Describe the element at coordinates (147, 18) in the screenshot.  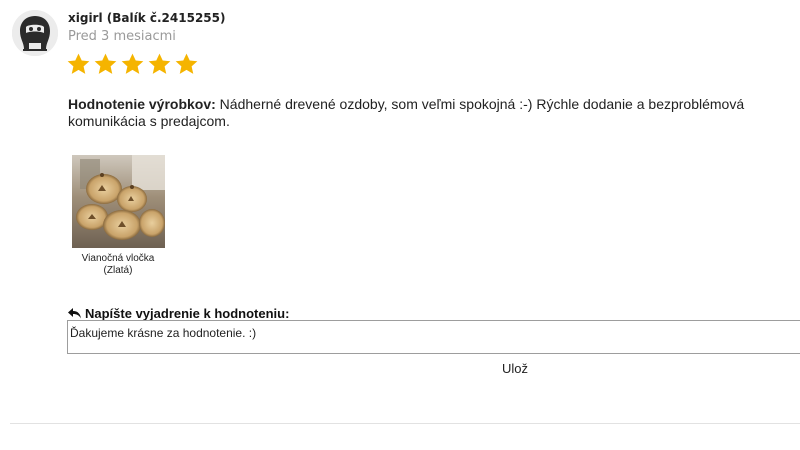
I see `reviewer-name: xigirl (Balík č.2415255)` at that location.